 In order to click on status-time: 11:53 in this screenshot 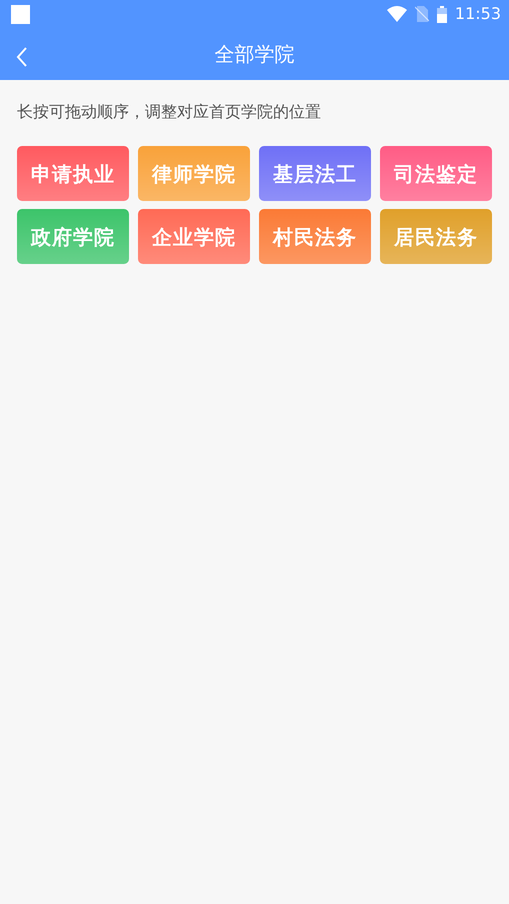, I will do `click(477, 14)`.